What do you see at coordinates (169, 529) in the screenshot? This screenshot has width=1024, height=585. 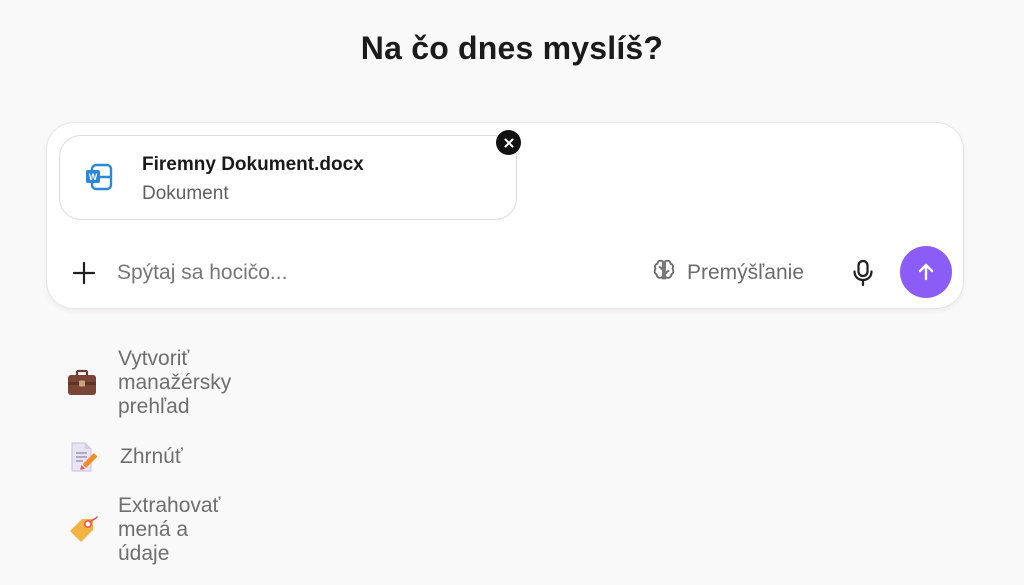 I see `suggestion-label: Extrahovať mená a údaje` at bounding box center [169, 529].